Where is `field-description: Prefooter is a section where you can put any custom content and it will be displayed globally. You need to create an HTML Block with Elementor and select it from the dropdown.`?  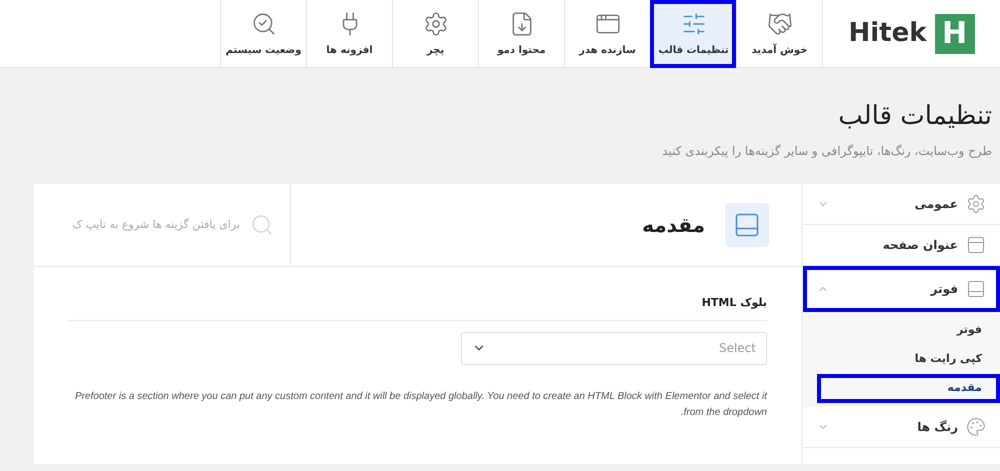 field-description: Prefooter is a section where you can put any custom content and it will be displayed globally. You need to create an HTML Block with Elementor and select it from the dropdown. is located at coordinates (420, 405).